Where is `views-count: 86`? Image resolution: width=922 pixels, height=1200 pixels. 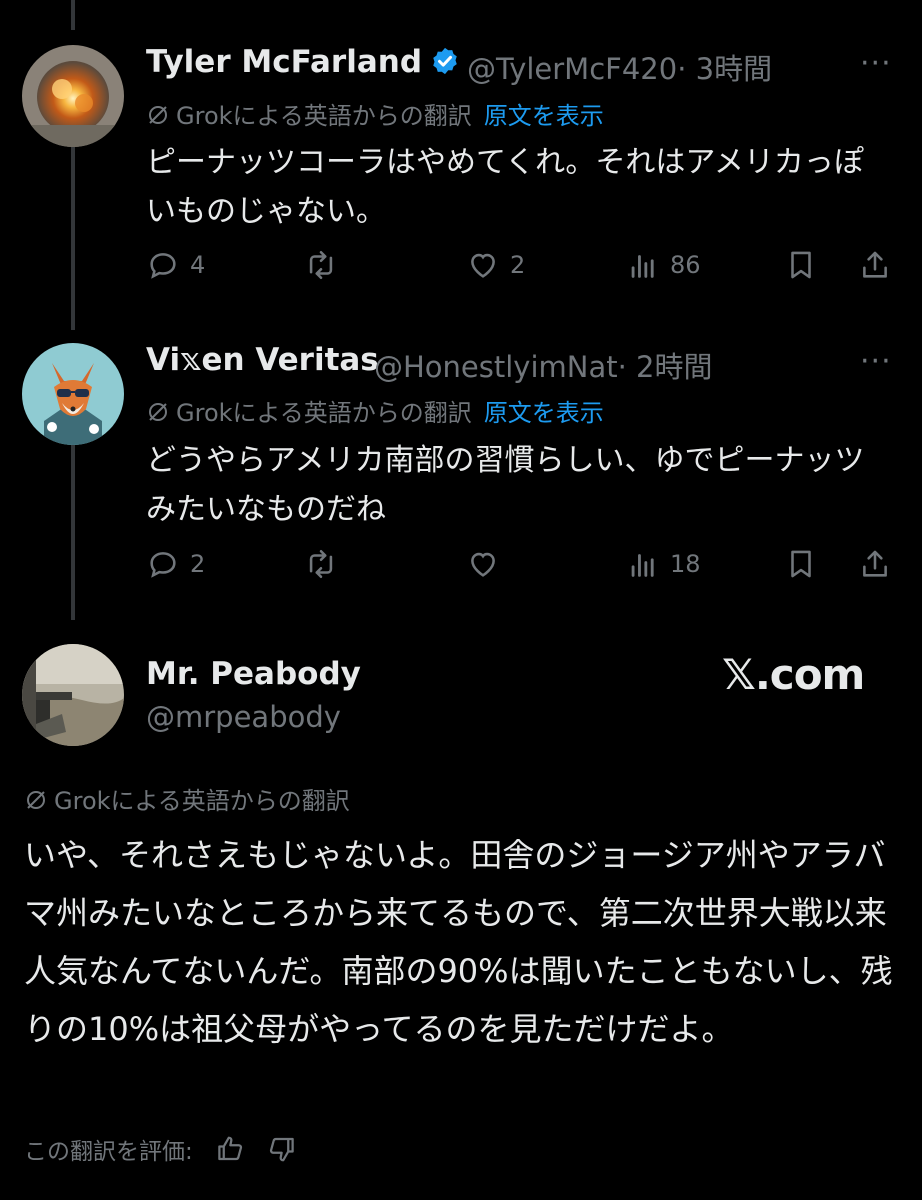
views-count: 86 is located at coordinates (685, 265).